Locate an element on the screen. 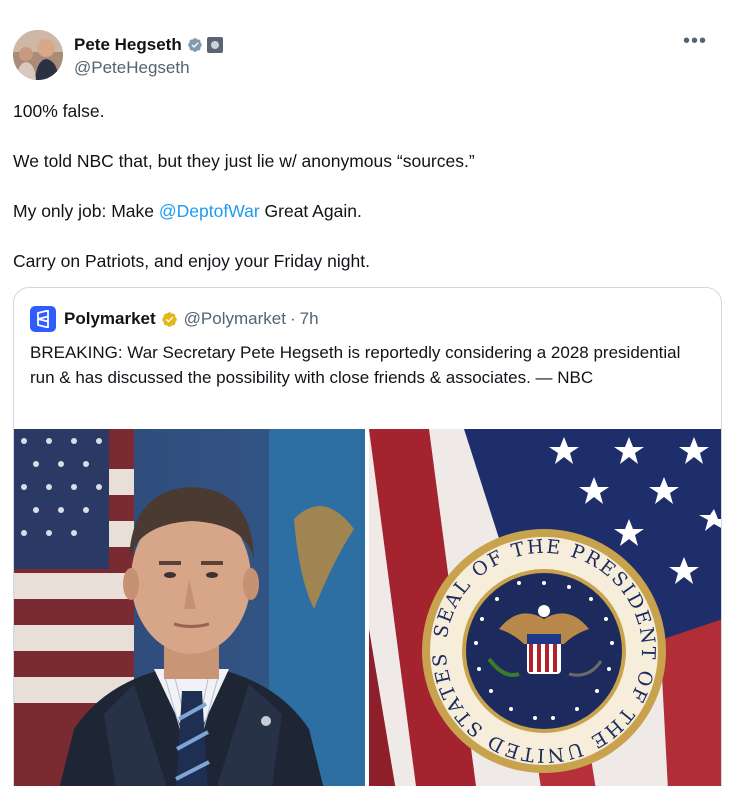 The height and width of the screenshot is (786, 729). government-affiliation-icon is located at coordinates (214, 45).